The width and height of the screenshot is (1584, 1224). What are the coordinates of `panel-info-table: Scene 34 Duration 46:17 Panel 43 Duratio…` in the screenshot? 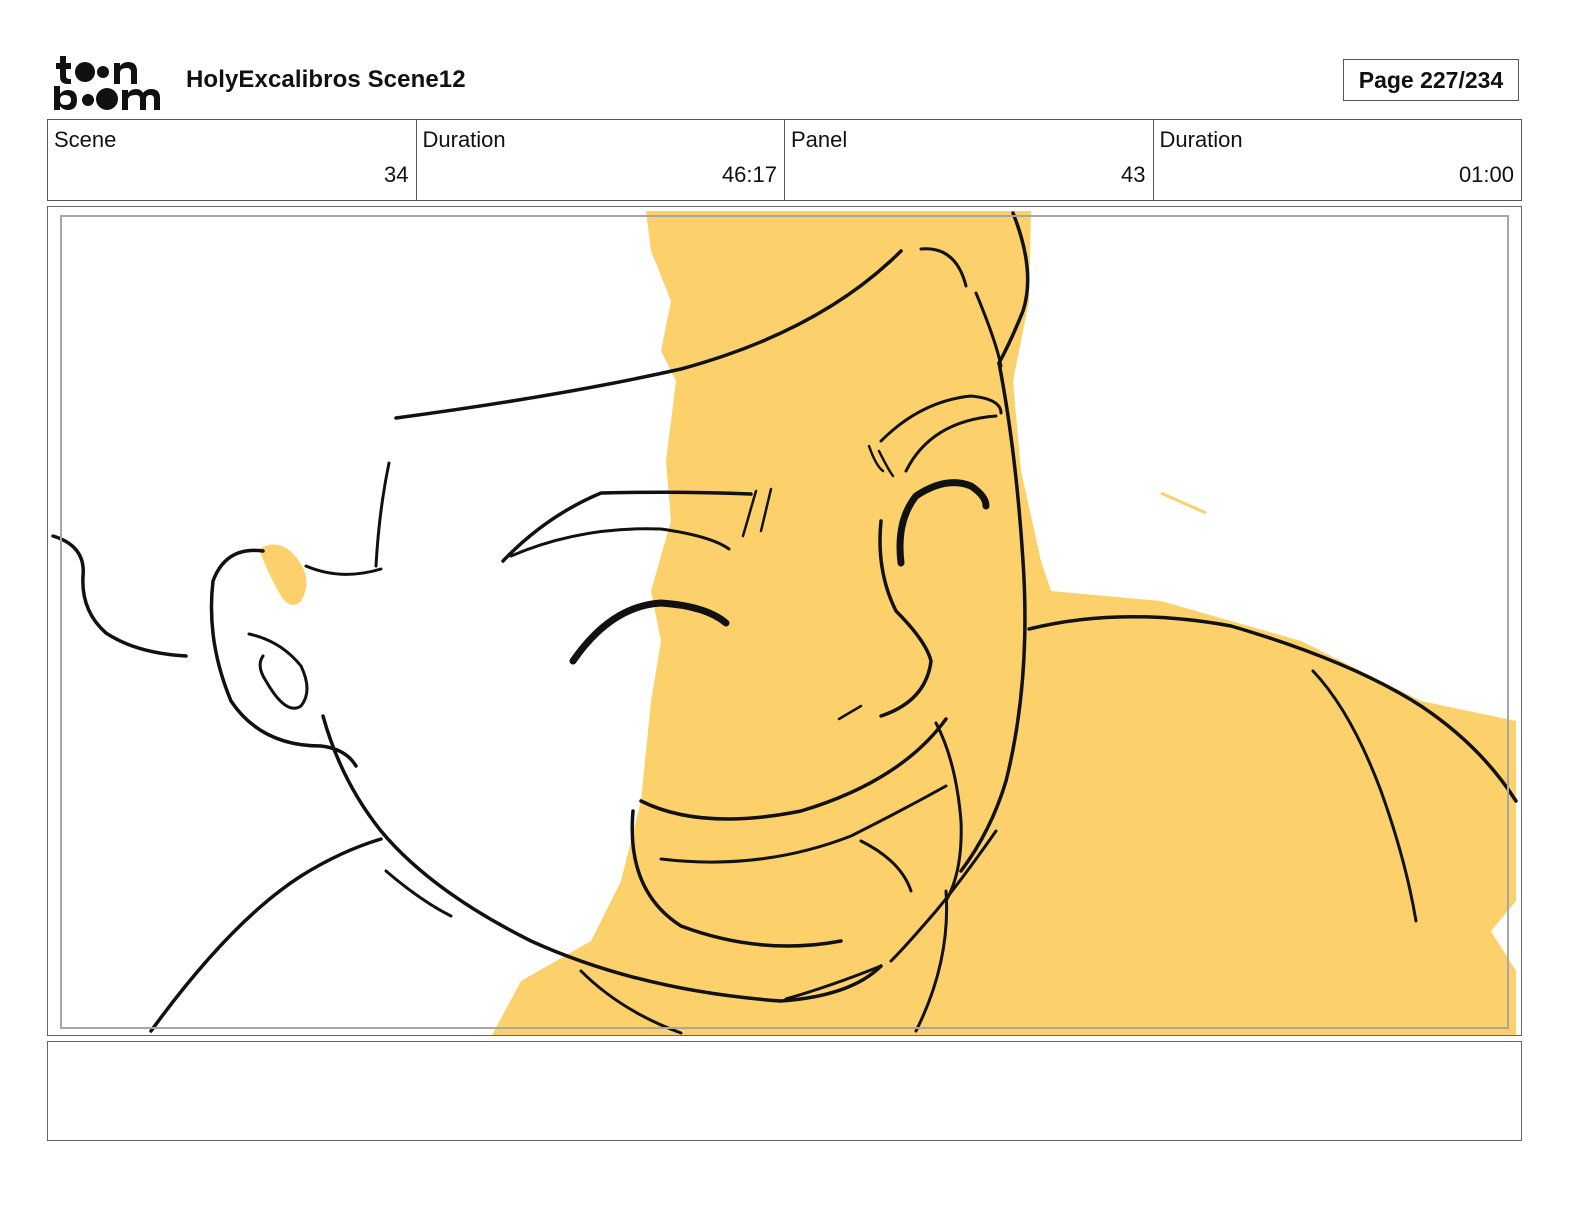 It's located at (784, 160).